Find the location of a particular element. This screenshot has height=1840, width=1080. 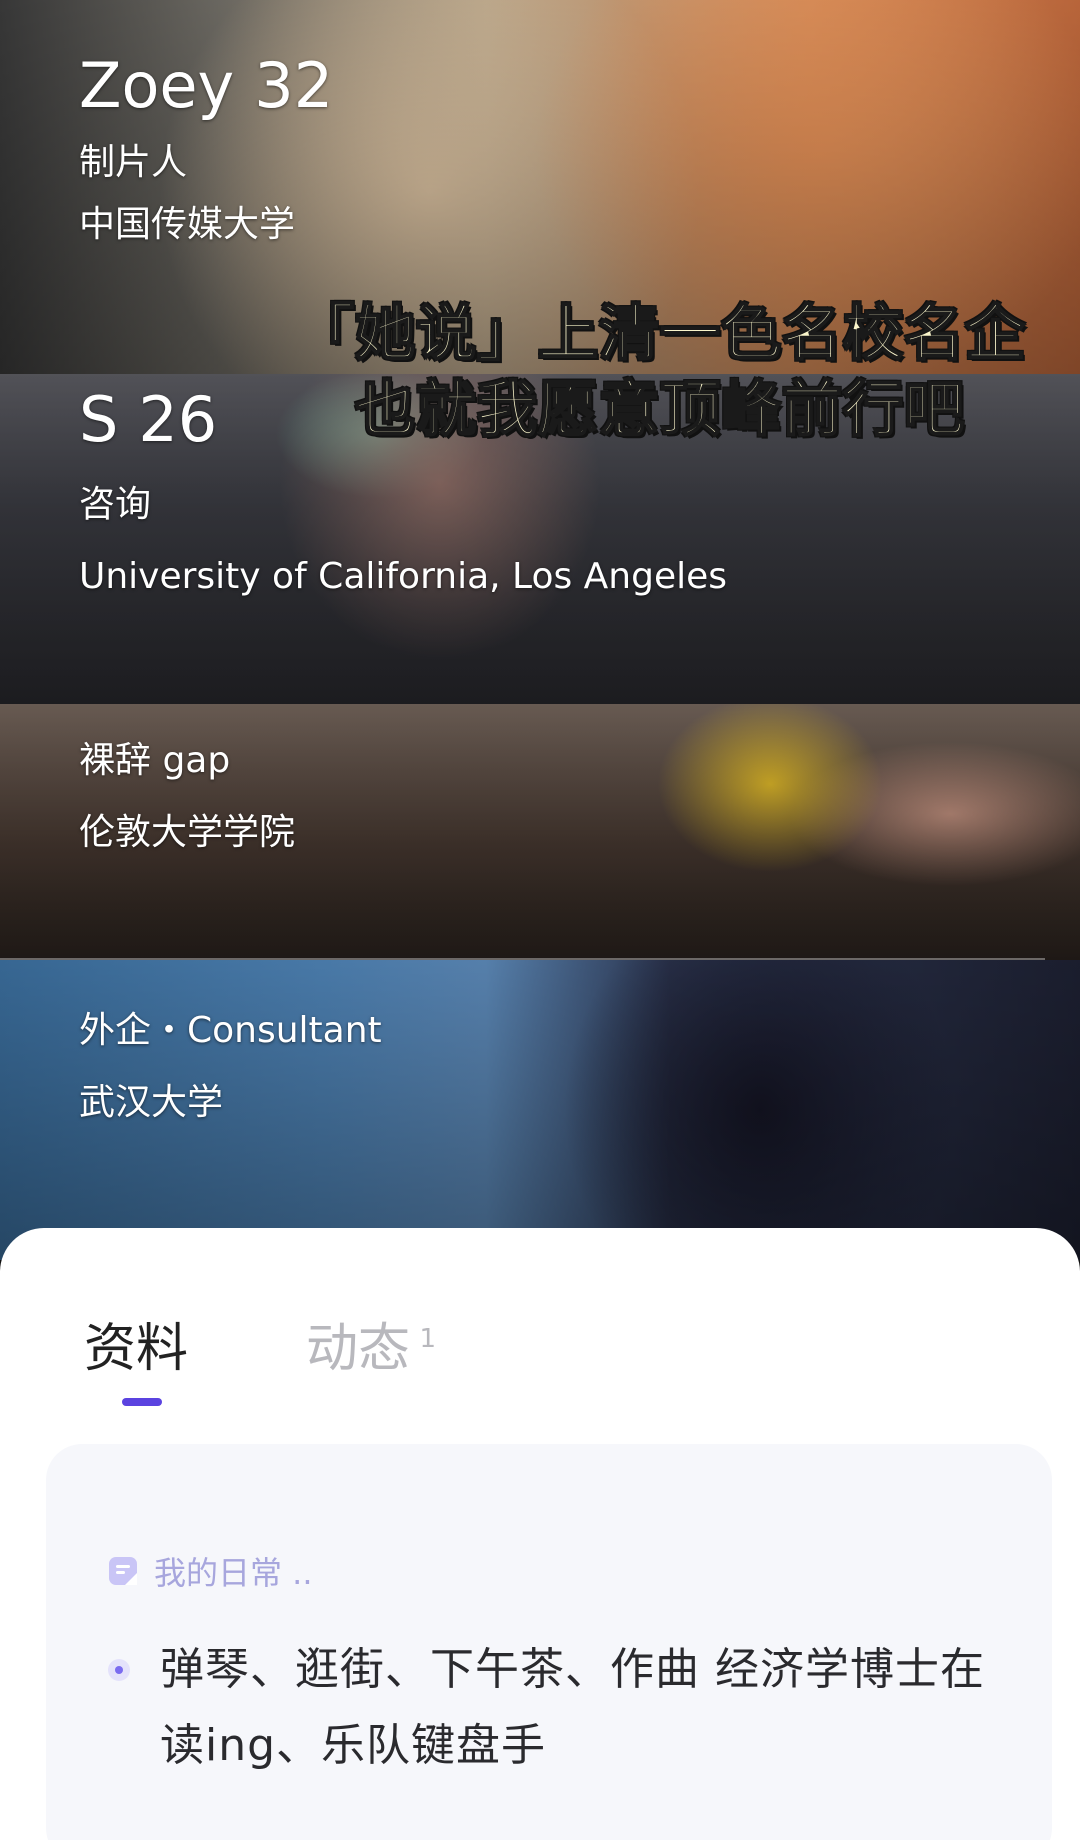

profile-job: 制片人 is located at coordinates (133, 162).